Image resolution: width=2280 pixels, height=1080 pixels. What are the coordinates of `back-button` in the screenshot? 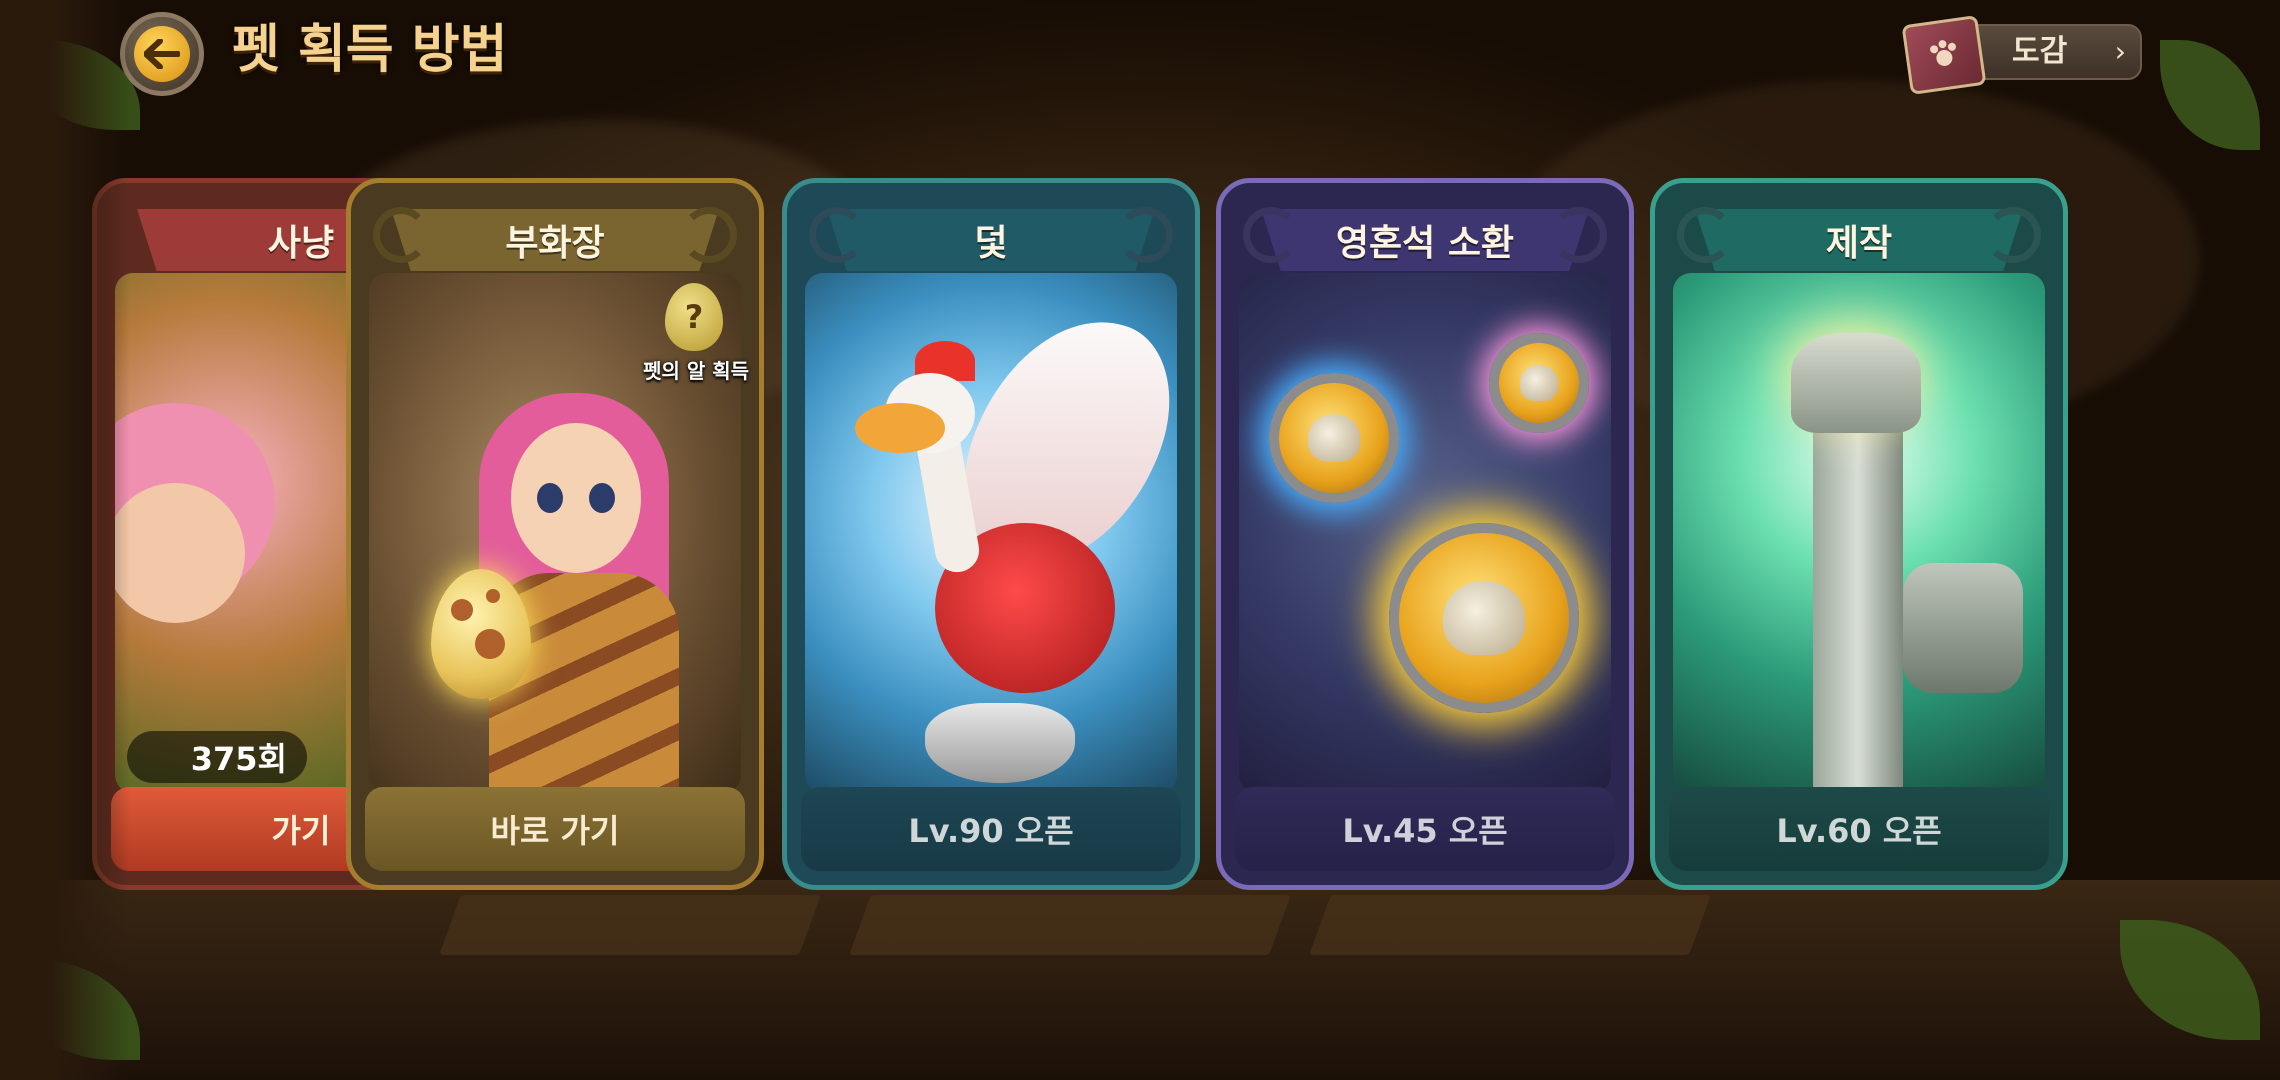 It's located at (162, 54).